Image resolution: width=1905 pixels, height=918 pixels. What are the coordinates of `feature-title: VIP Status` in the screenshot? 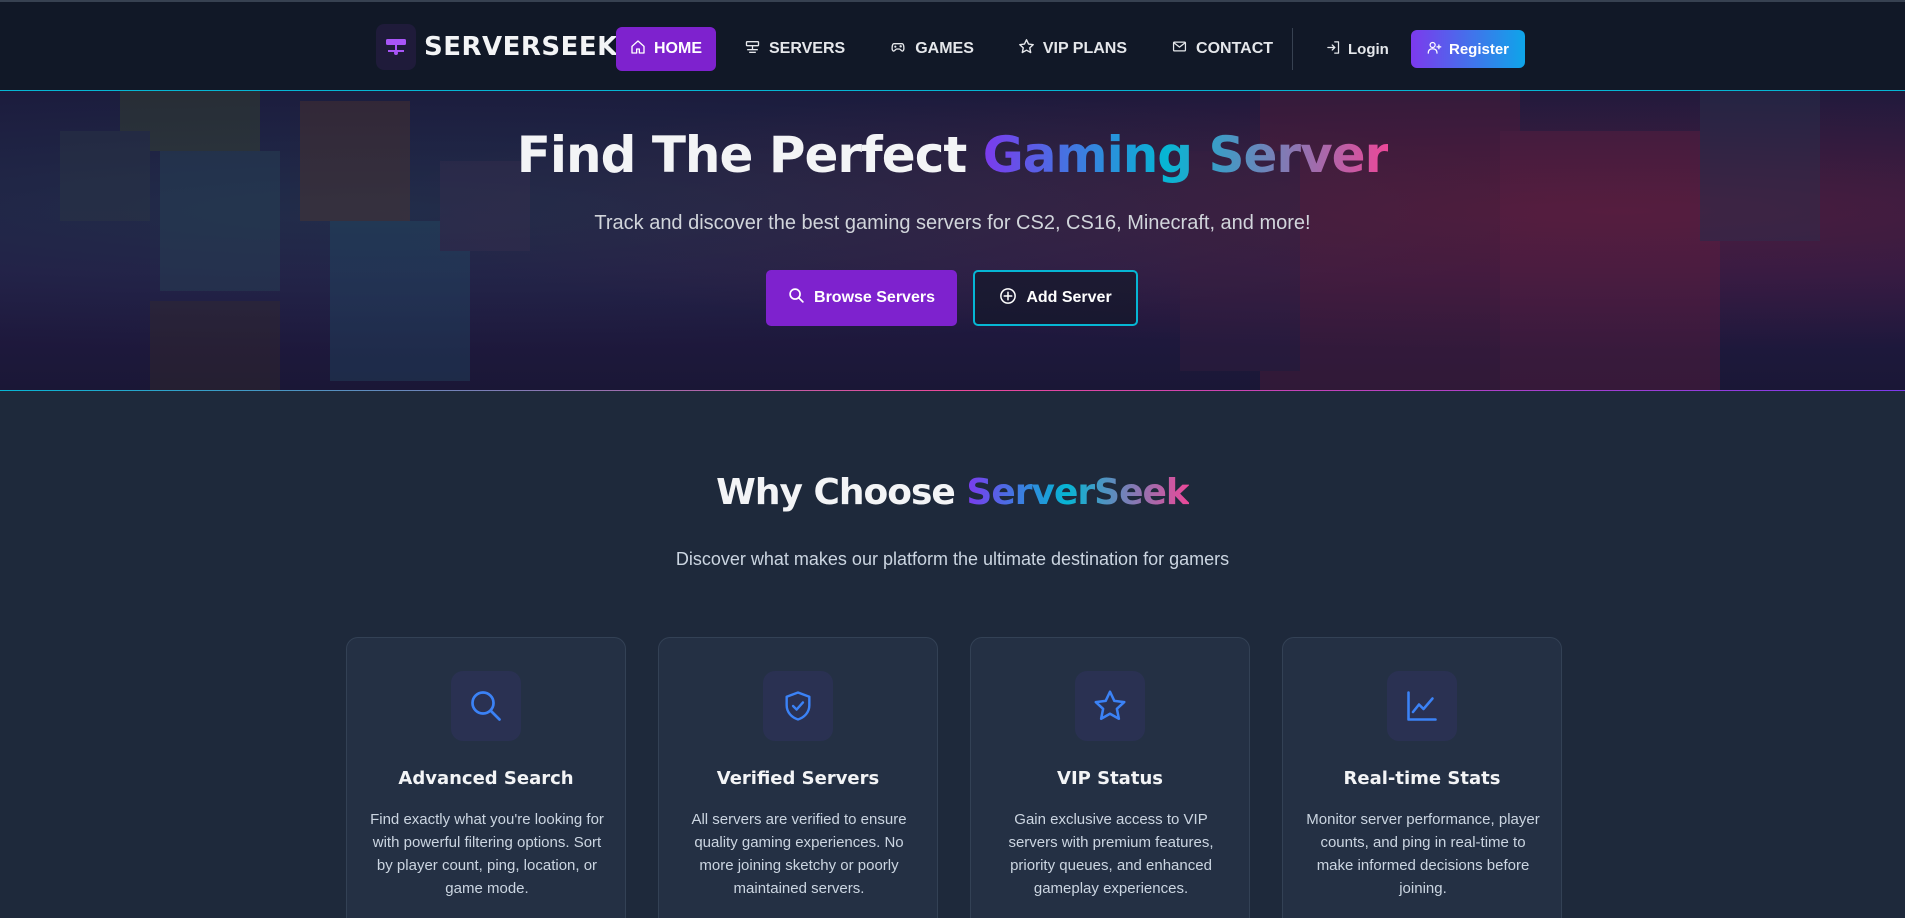 It's located at (1110, 778).